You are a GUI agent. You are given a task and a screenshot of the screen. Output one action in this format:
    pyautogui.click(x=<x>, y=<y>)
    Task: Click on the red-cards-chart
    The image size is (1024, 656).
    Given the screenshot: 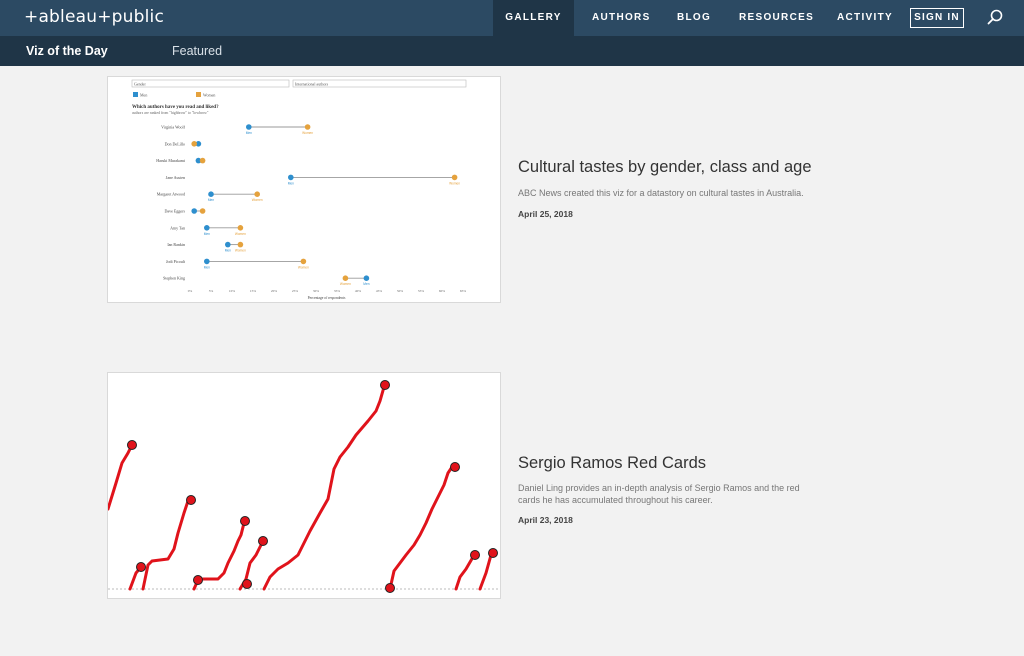 What is the action you would take?
    pyautogui.click(x=304, y=486)
    